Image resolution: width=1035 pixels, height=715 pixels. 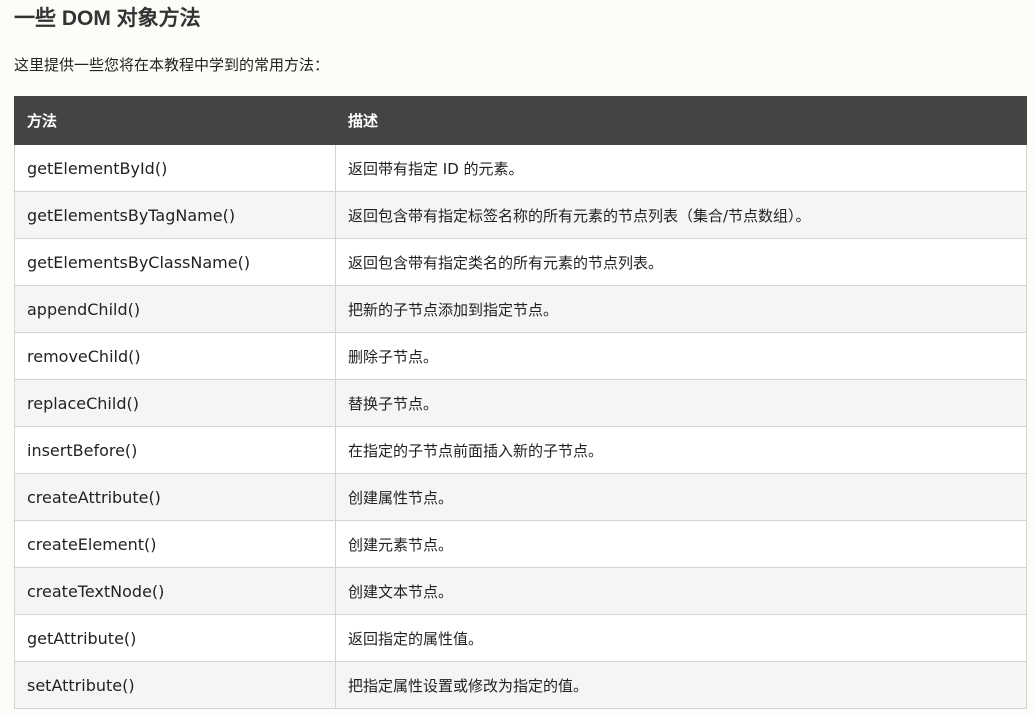 I want to click on table-row: setAttribute() 把指定属性设置或修改为指定的值。, so click(x=520, y=685).